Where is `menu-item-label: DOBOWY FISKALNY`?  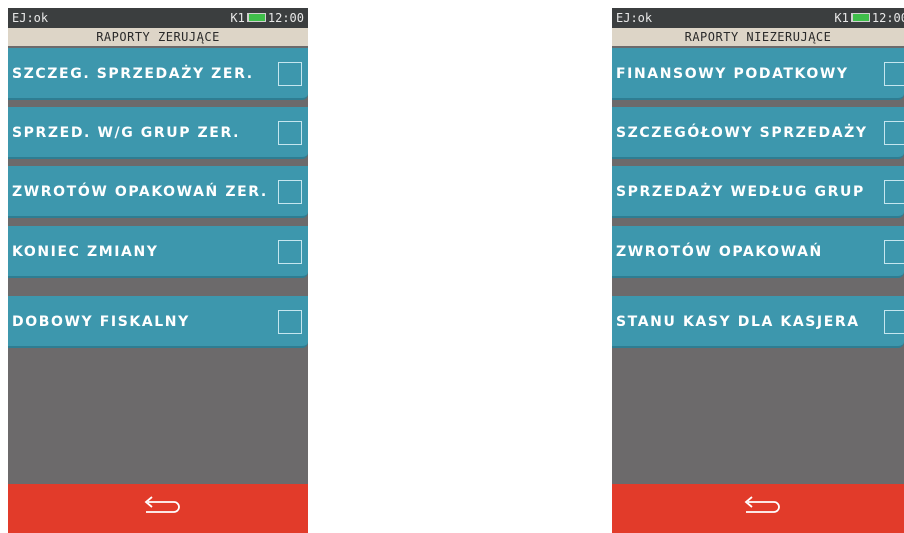 menu-item-label: DOBOWY FISKALNY is located at coordinates (101, 322).